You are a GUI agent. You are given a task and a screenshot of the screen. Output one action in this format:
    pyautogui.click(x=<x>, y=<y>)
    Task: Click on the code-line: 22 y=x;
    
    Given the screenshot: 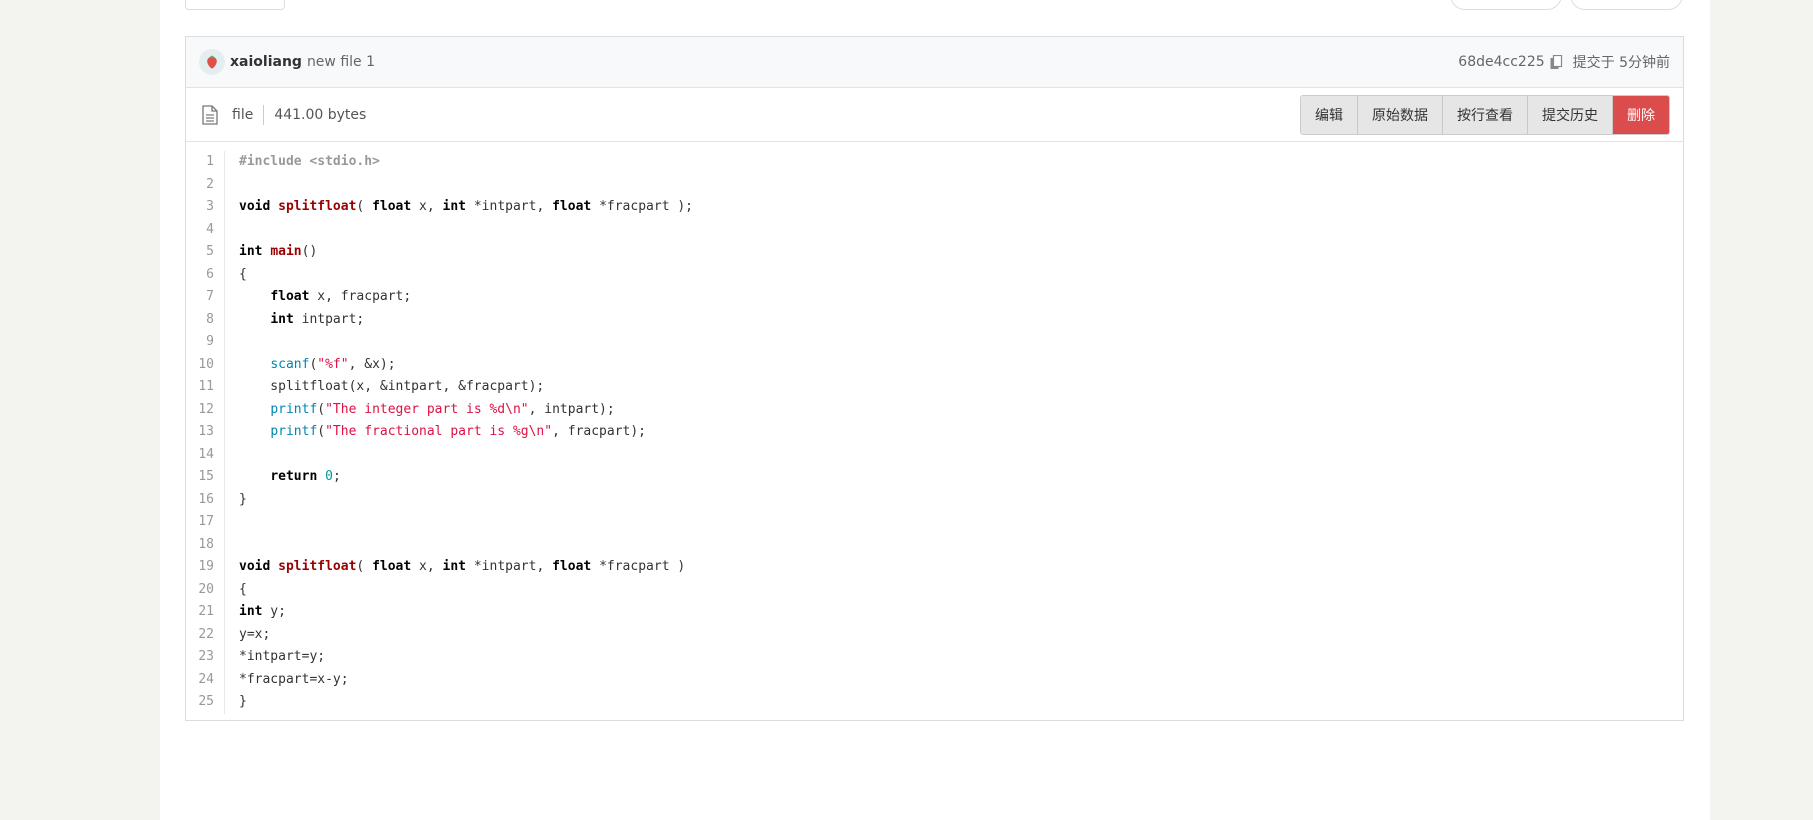 What is the action you would take?
    pyautogui.click(x=934, y=634)
    